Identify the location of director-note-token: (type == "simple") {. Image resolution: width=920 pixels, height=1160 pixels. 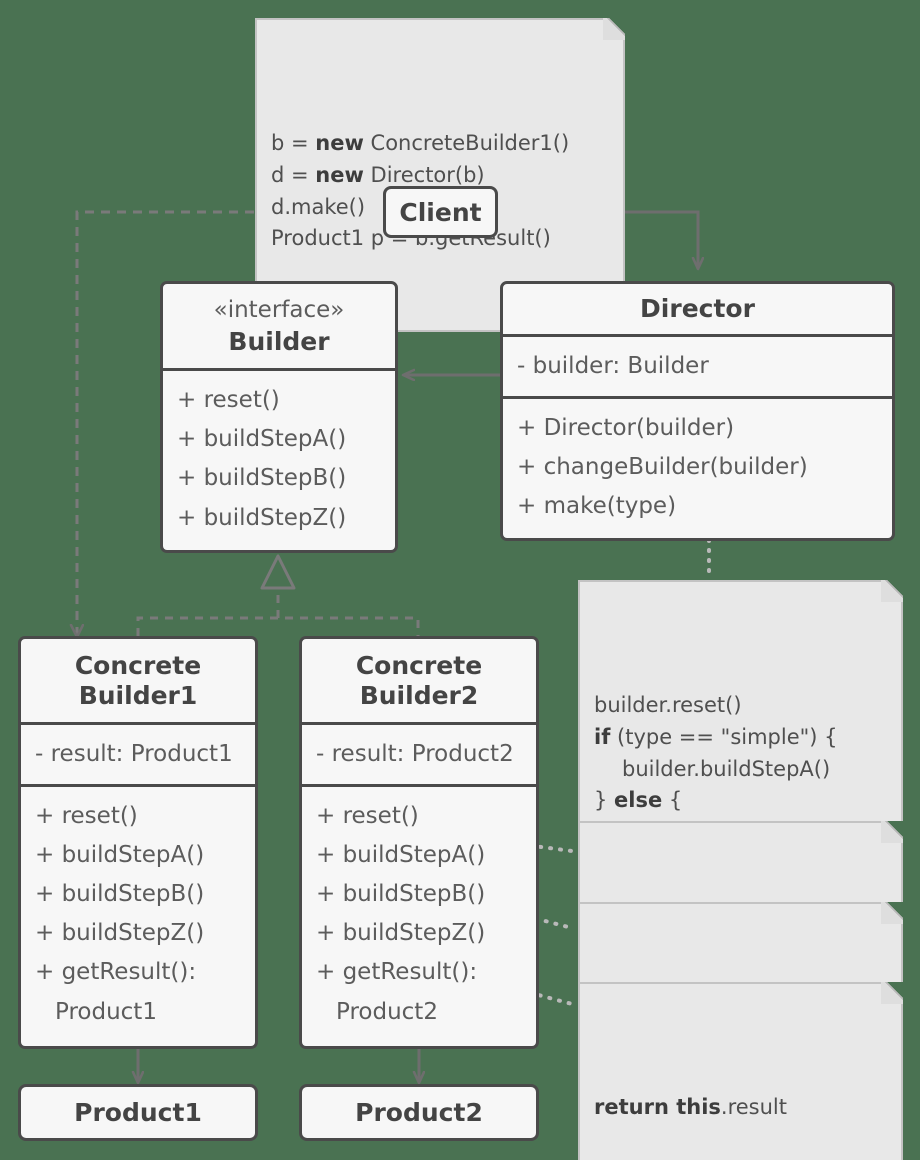
(724, 736).